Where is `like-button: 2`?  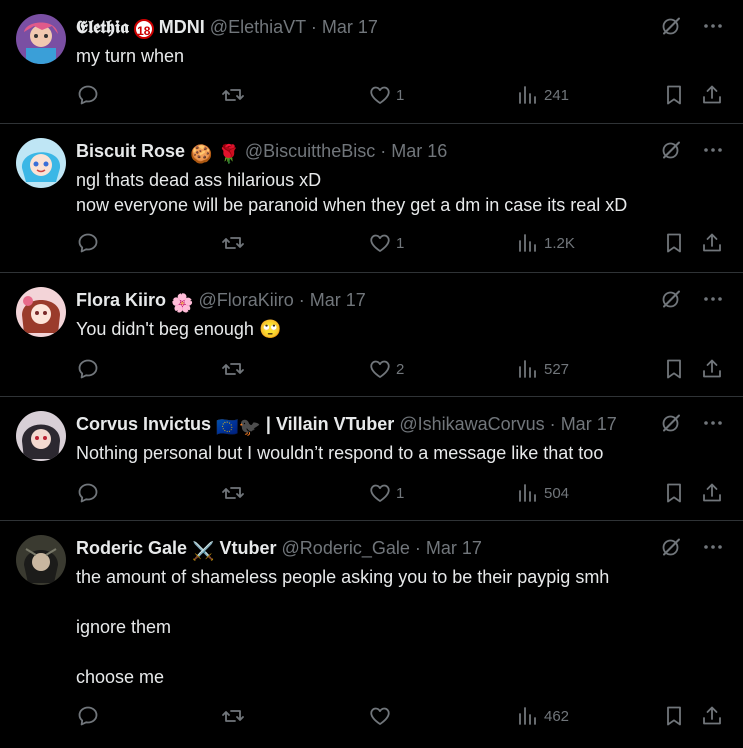
like-button: 2 is located at coordinates (386, 369).